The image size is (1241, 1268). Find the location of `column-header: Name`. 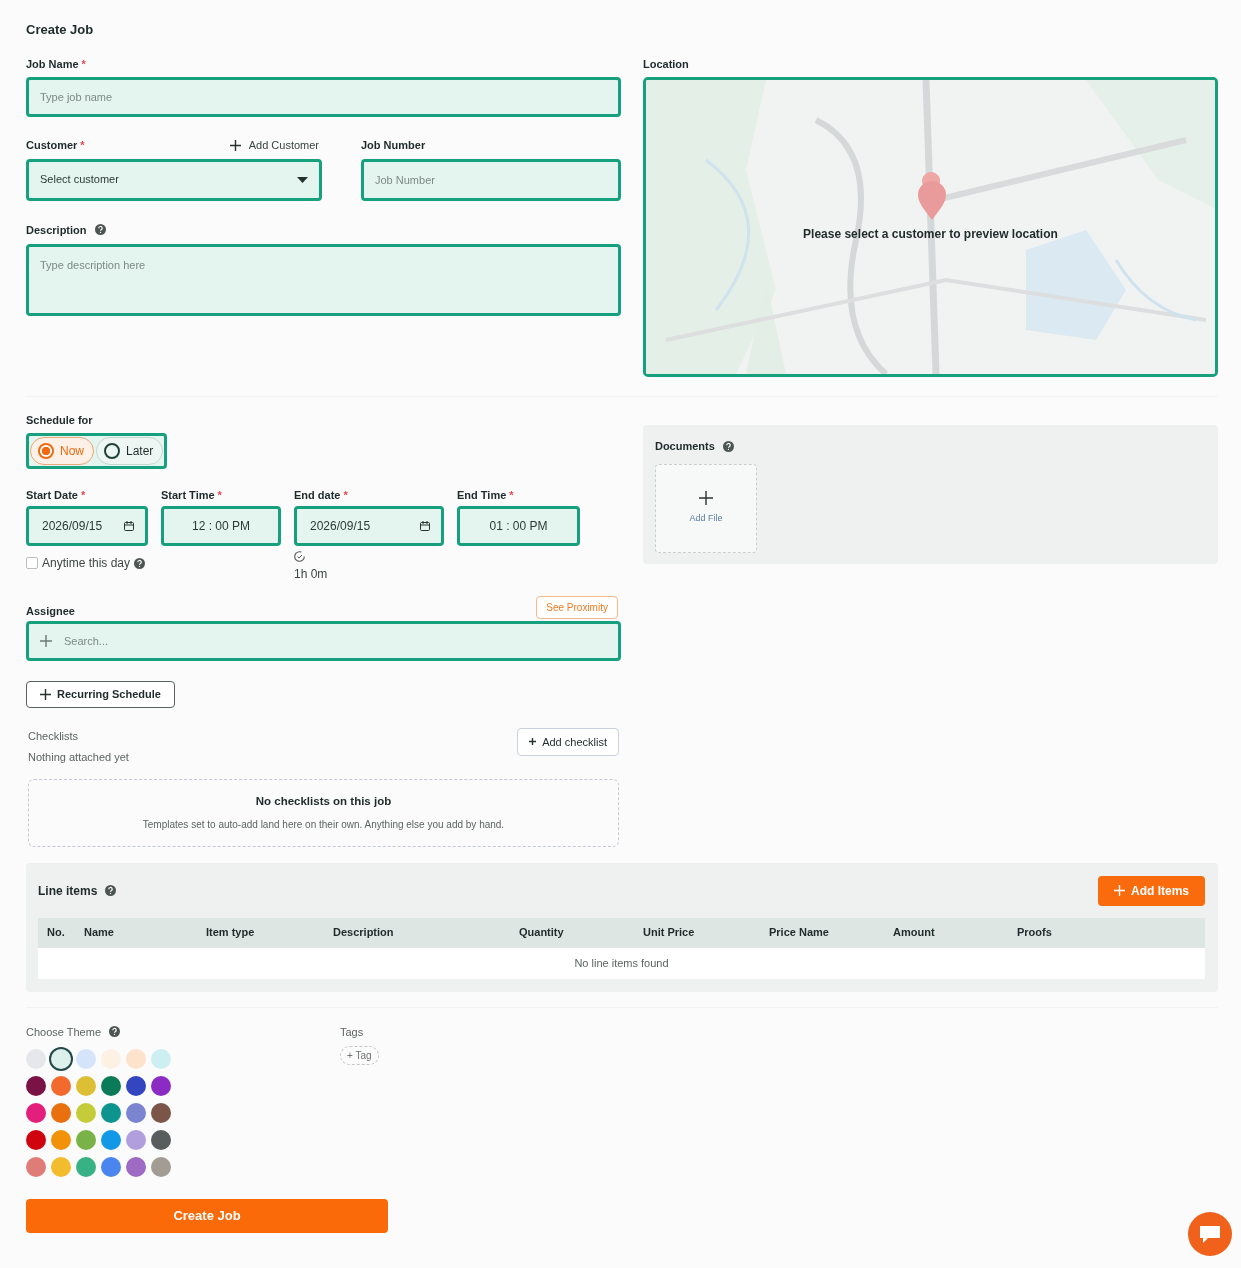

column-header: Name is located at coordinates (136, 932).